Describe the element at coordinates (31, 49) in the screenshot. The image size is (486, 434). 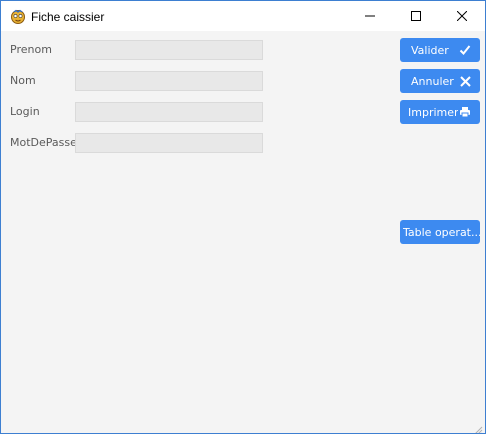
I see `prenom-label: Prenom` at that location.